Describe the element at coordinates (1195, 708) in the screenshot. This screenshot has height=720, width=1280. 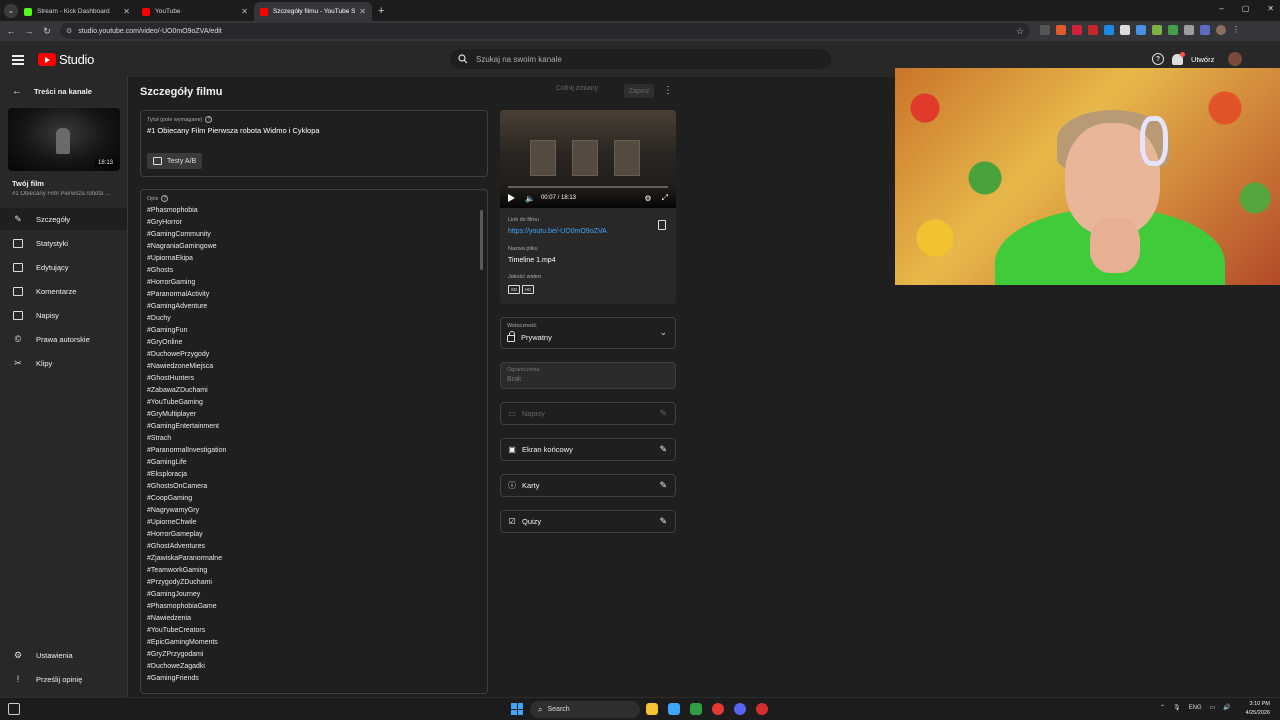
I see `language-indicator: ENG` at that location.